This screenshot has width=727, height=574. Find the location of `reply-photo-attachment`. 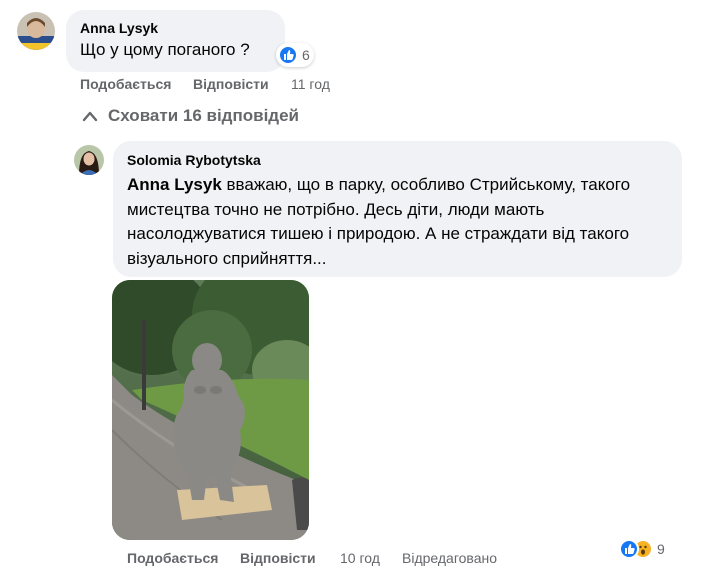

reply-photo-attachment is located at coordinates (210, 410).